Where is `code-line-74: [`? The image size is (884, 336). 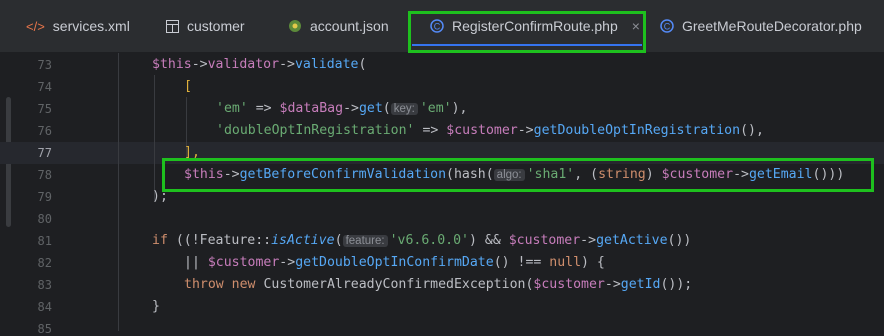
code-line-74: [ is located at coordinates (188, 86).